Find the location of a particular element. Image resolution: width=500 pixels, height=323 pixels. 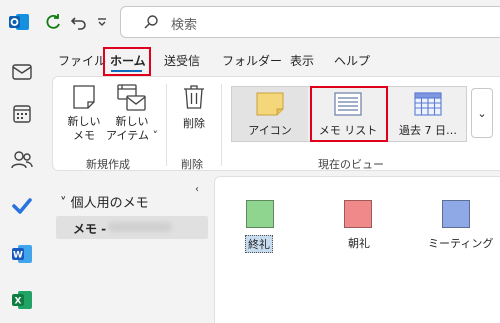

app-rail: W X is located at coordinates (22, 183).